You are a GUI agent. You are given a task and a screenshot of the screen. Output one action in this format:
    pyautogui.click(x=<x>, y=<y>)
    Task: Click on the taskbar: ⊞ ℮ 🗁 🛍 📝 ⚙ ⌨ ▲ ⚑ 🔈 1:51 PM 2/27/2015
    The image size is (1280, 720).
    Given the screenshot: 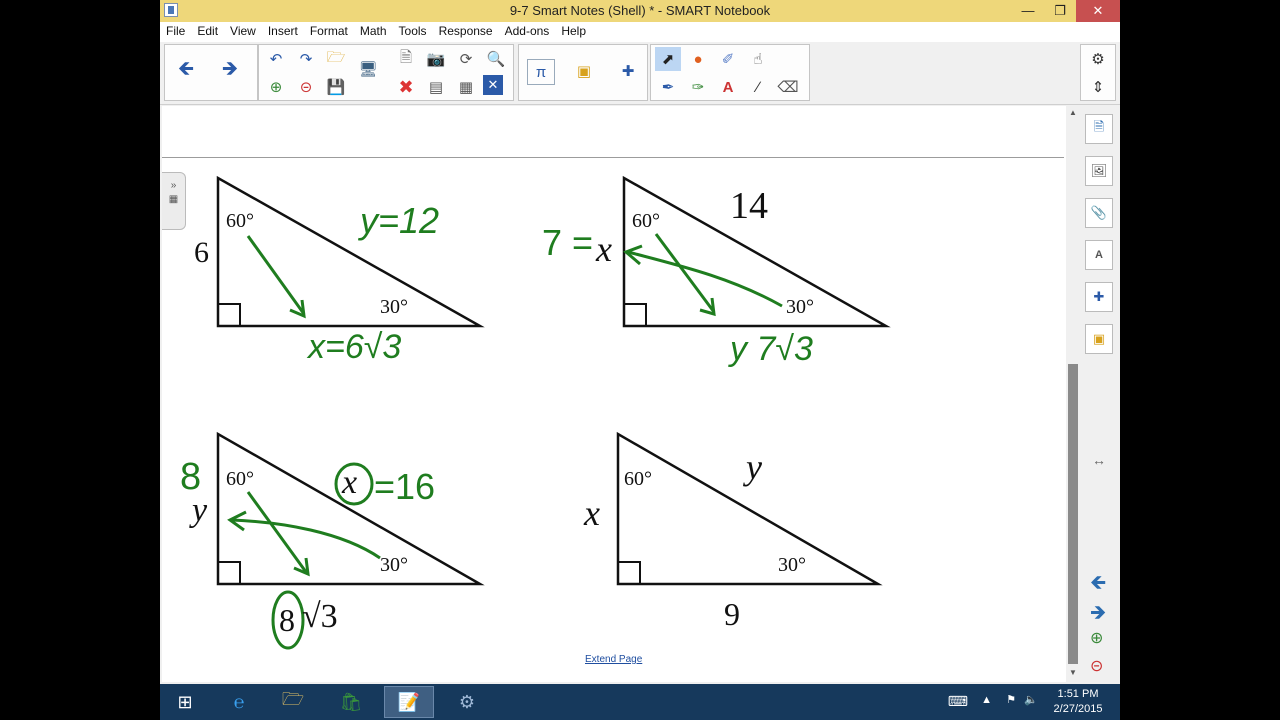 What is the action you would take?
    pyautogui.click(x=640, y=702)
    